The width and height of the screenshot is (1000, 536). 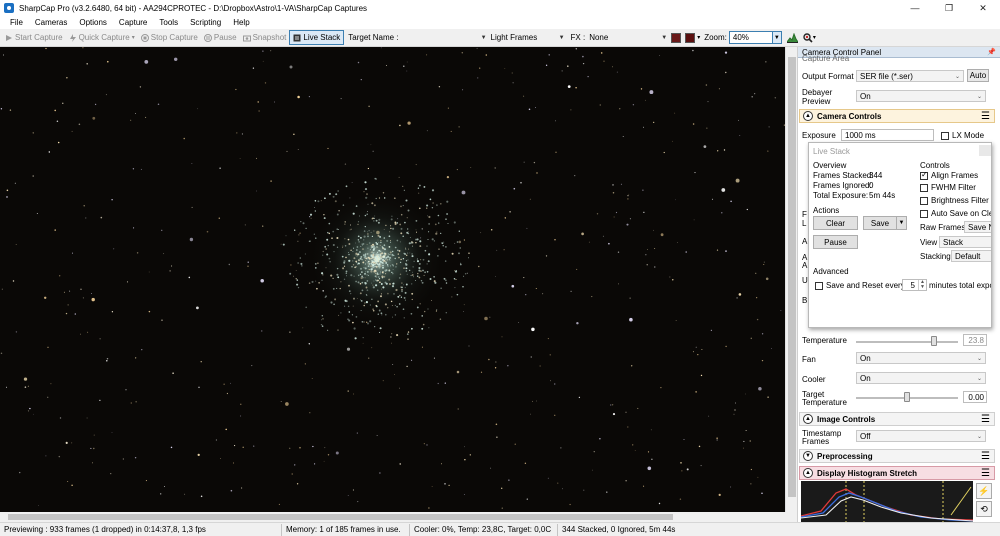 I want to click on start-capture-button: Start Capture, so click(x=34, y=37).